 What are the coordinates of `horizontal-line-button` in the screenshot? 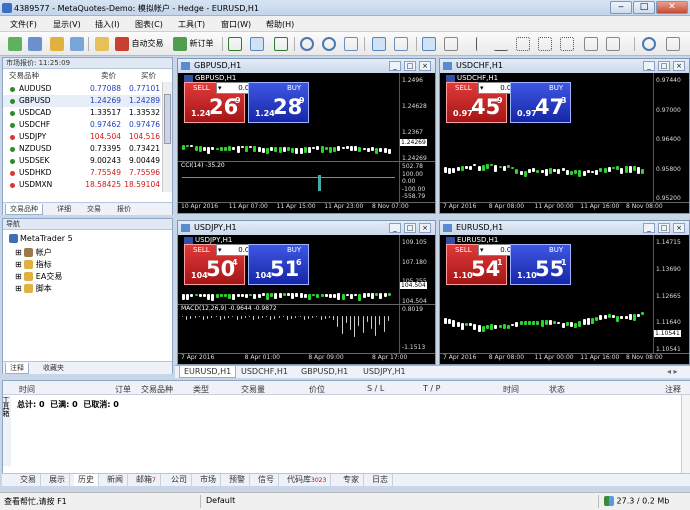 It's located at (501, 44).